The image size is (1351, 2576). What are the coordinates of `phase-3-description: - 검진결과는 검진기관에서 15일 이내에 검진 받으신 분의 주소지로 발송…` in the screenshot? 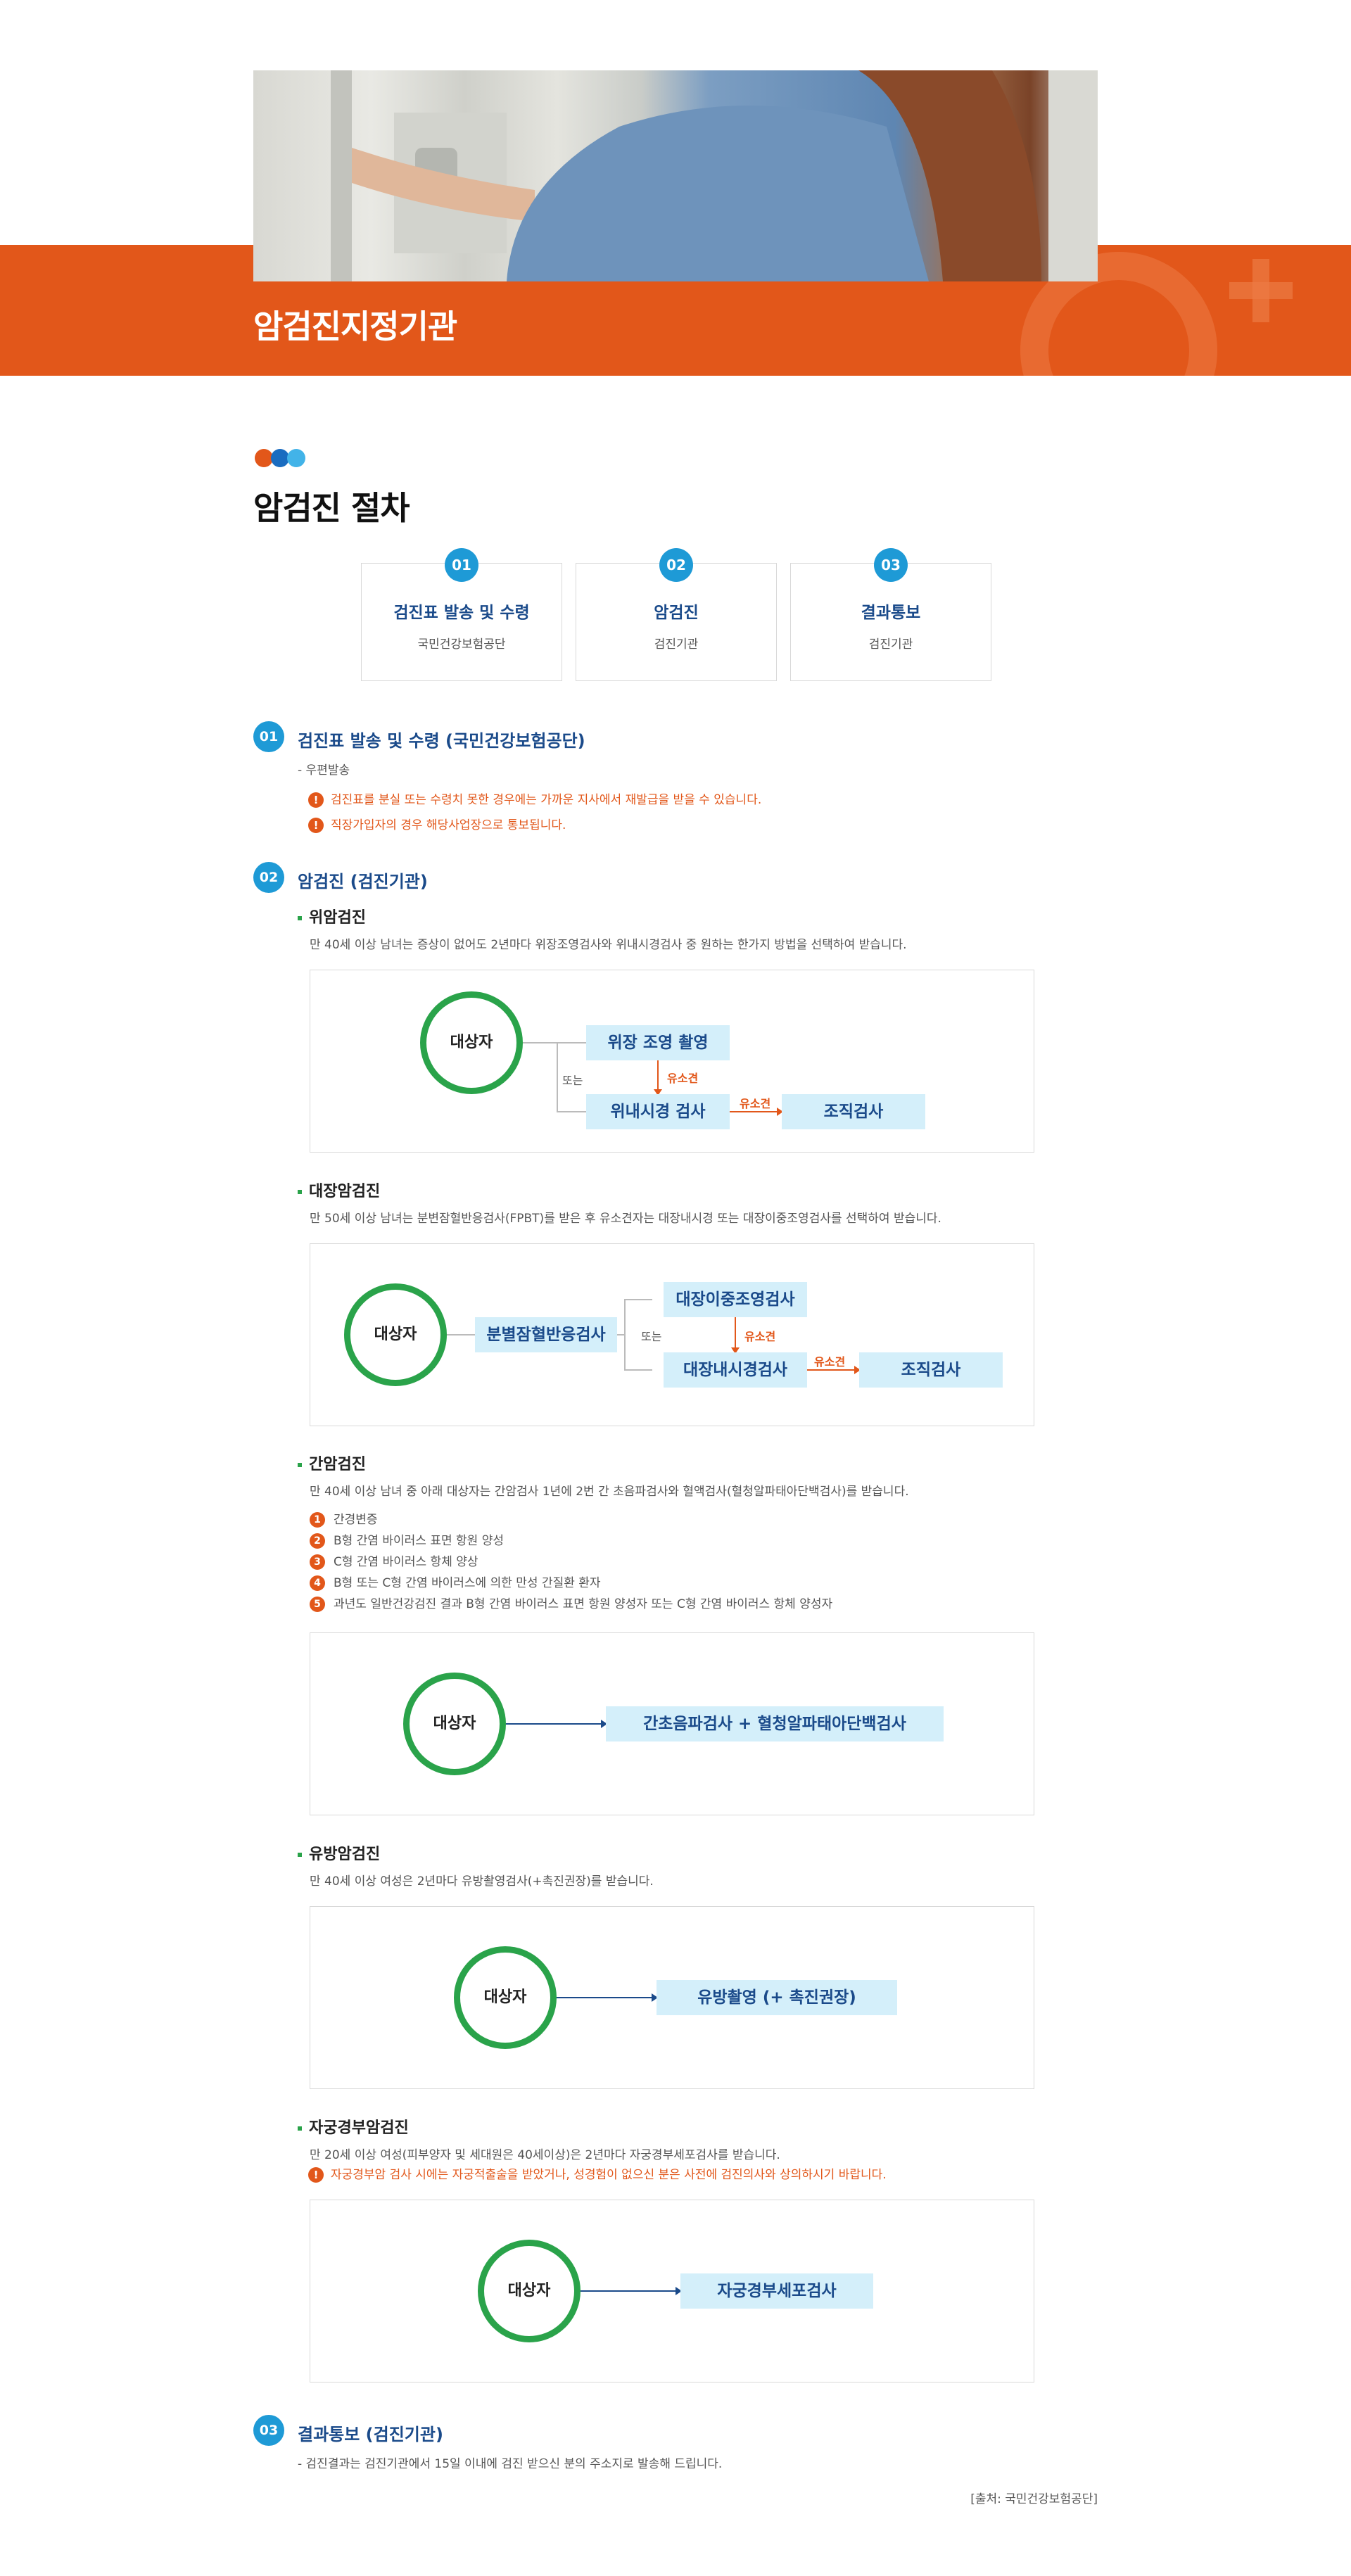 It's located at (511, 2464).